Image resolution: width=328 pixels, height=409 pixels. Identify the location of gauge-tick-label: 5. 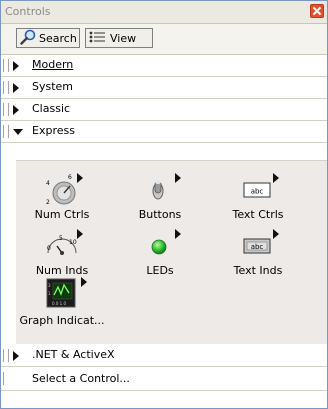
(61, 238).